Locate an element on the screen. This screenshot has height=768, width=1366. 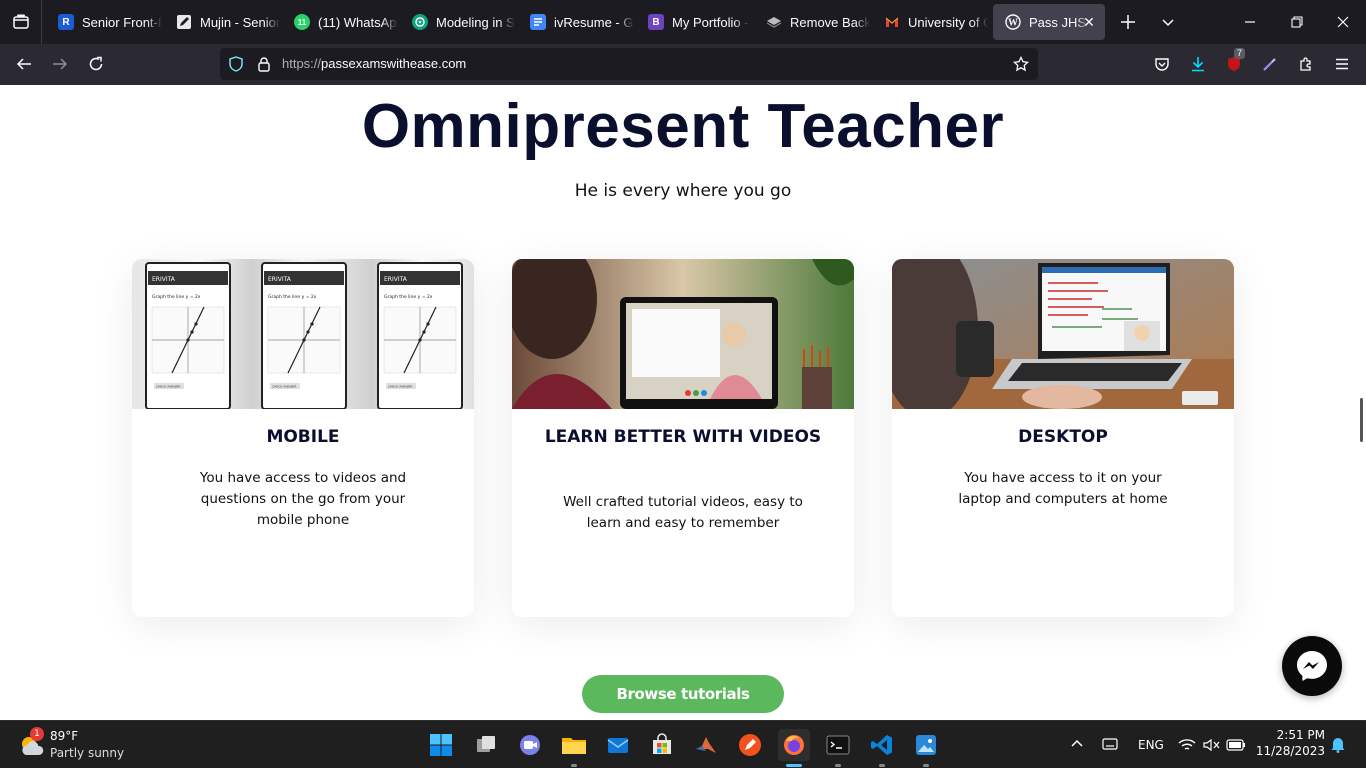
pen-nib-icon is located at coordinates (750, 745).